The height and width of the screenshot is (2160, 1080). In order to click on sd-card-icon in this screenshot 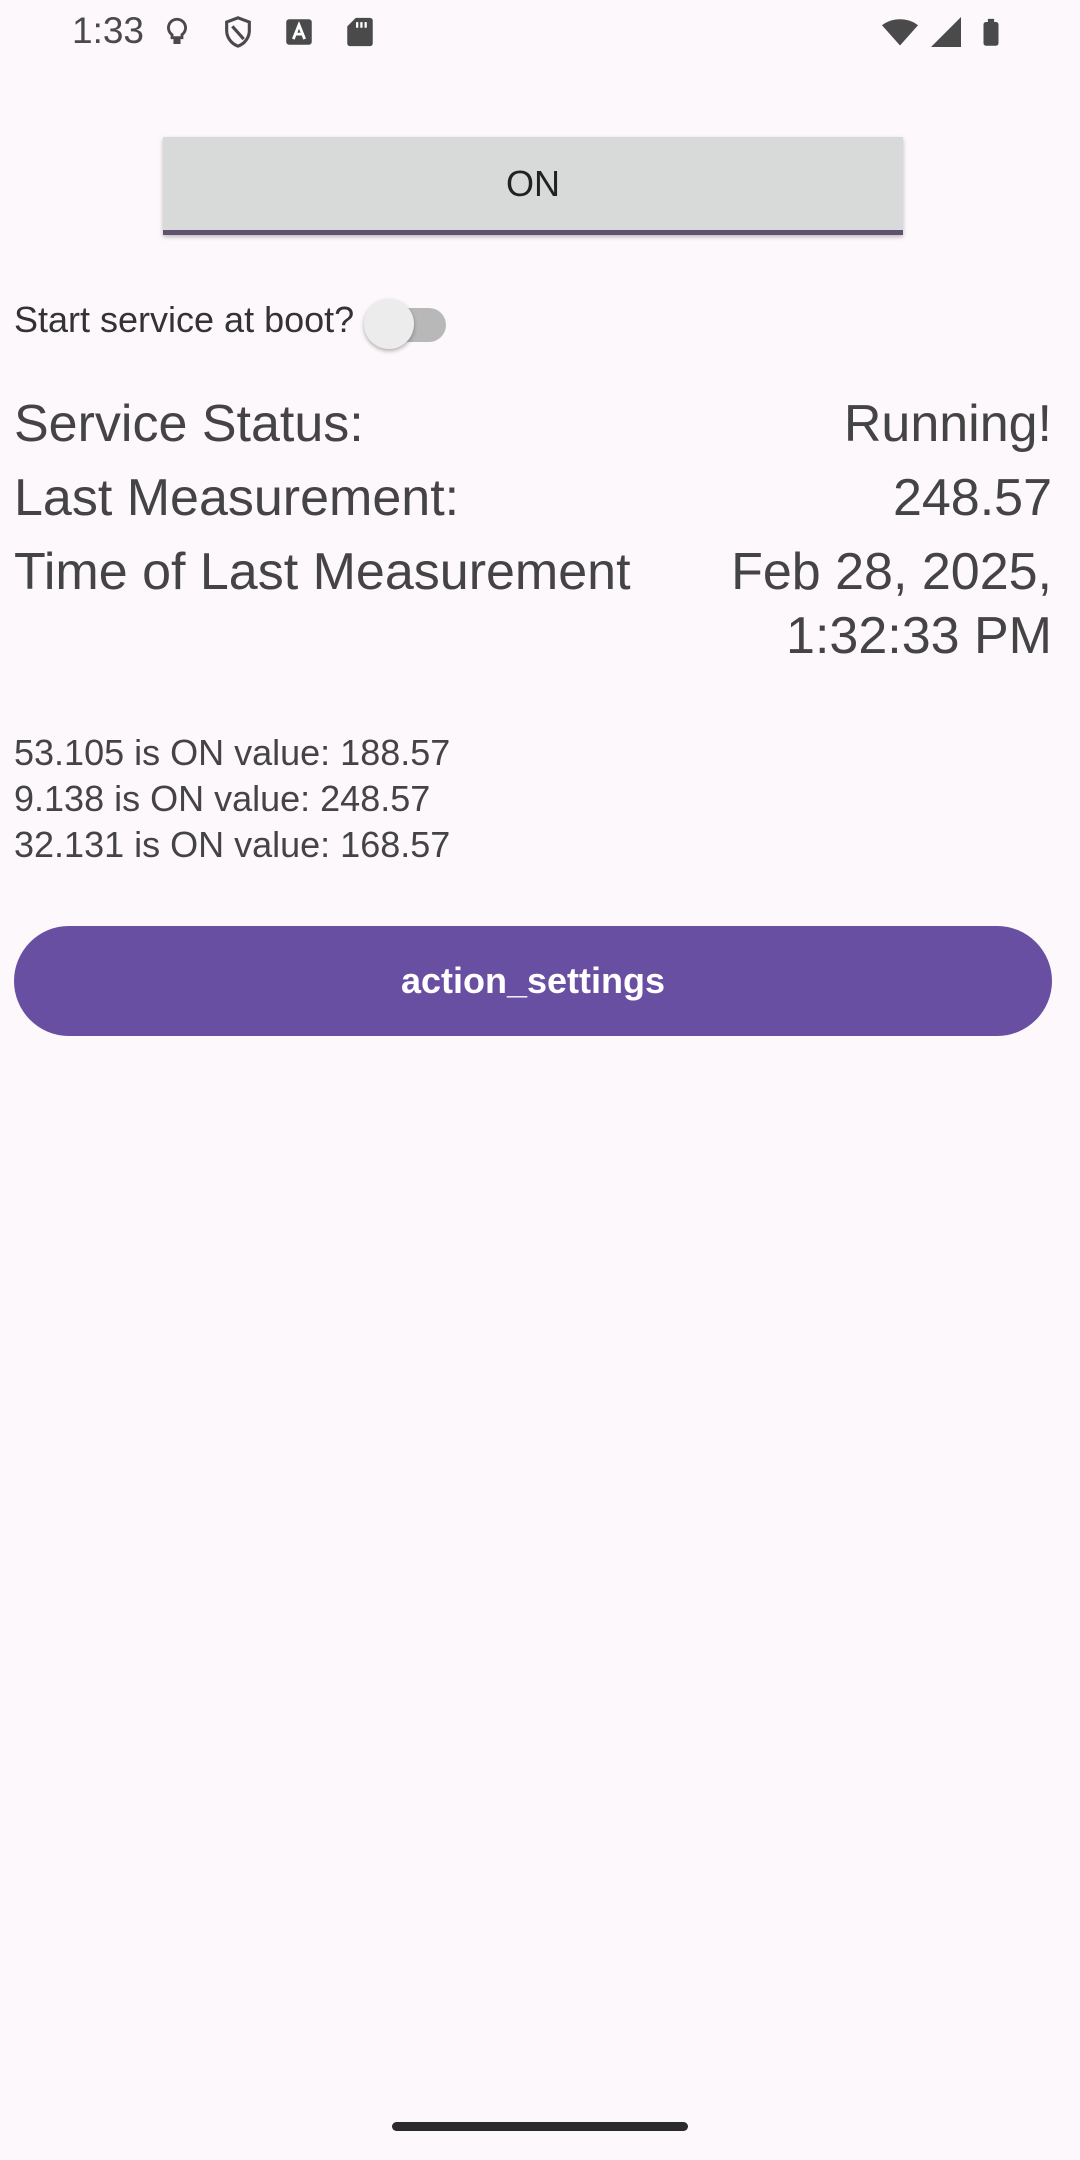, I will do `click(360, 32)`.